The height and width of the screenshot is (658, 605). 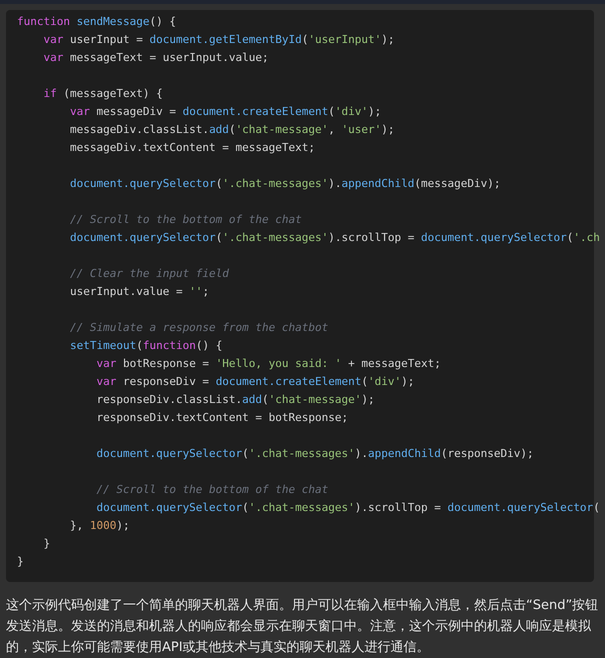 I want to click on code-line: document.querySelector('.chat-messages').appendChild(responseDiv);, so click(x=314, y=454).